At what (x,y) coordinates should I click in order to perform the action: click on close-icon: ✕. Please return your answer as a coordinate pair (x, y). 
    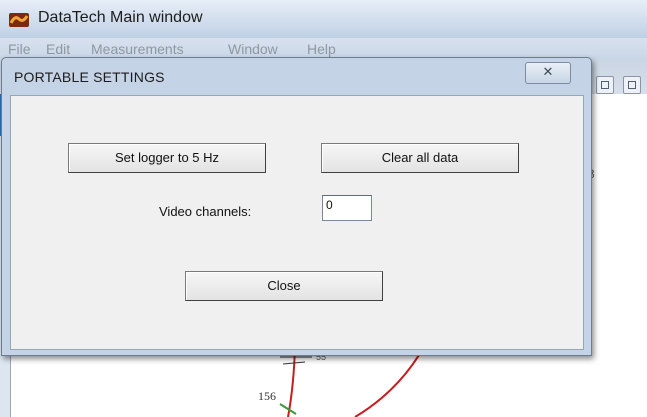
    Looking at the image, I should click on (548, 71).